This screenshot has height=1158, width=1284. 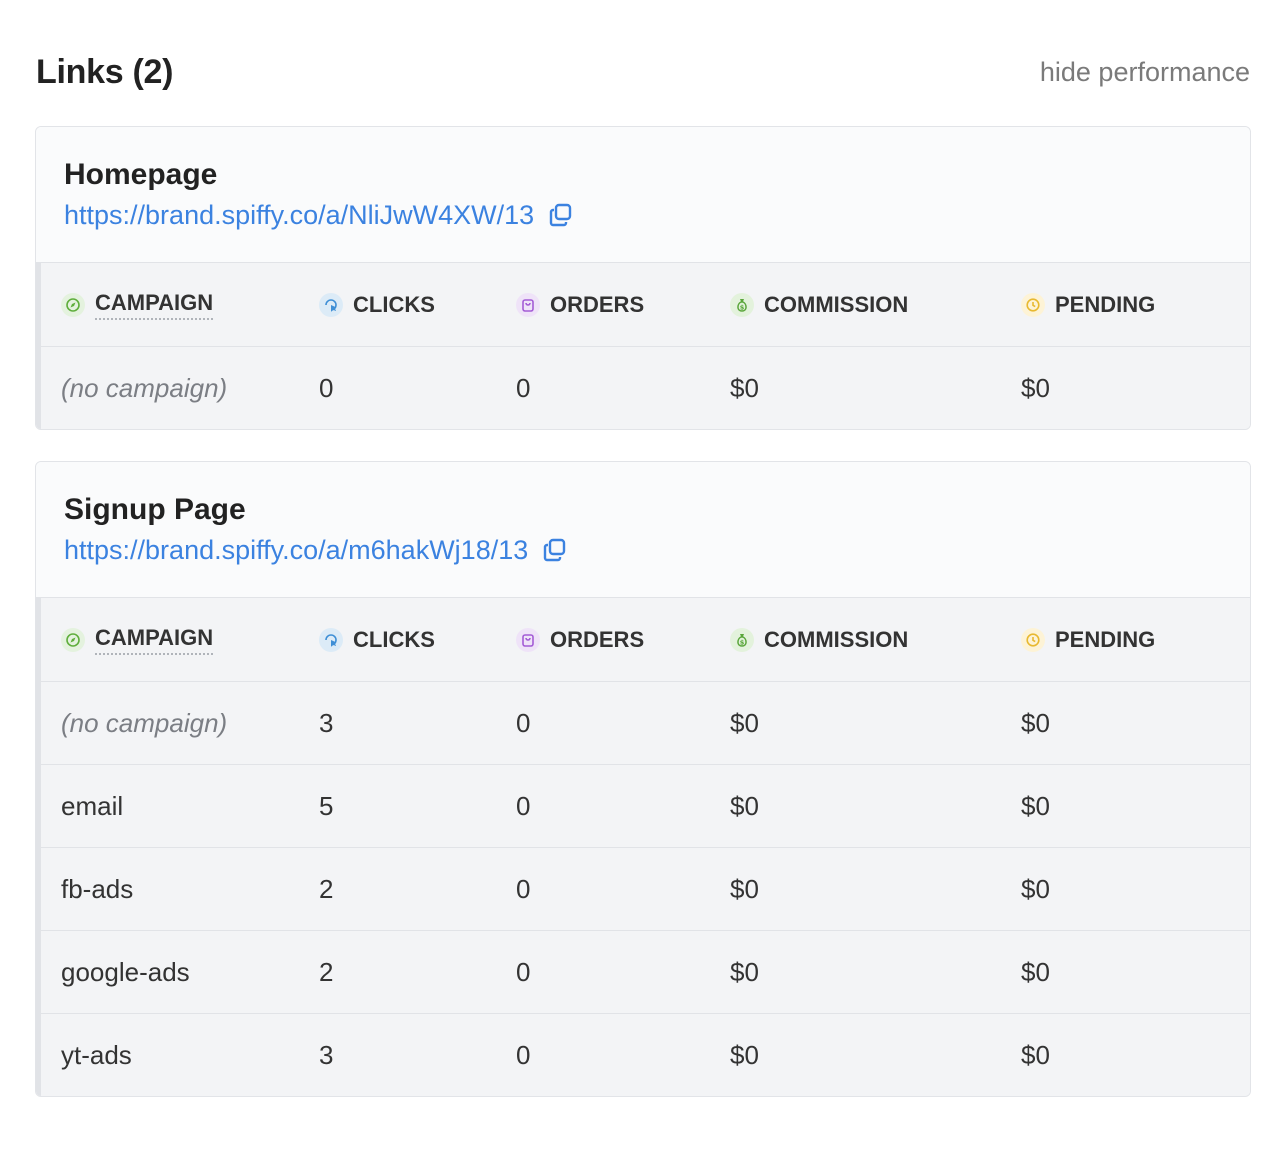 What do you see at coordinates (643, 72) in the screenshot?
I see `links-header: Links (2) hide performance` at bounding box center [643, 72].